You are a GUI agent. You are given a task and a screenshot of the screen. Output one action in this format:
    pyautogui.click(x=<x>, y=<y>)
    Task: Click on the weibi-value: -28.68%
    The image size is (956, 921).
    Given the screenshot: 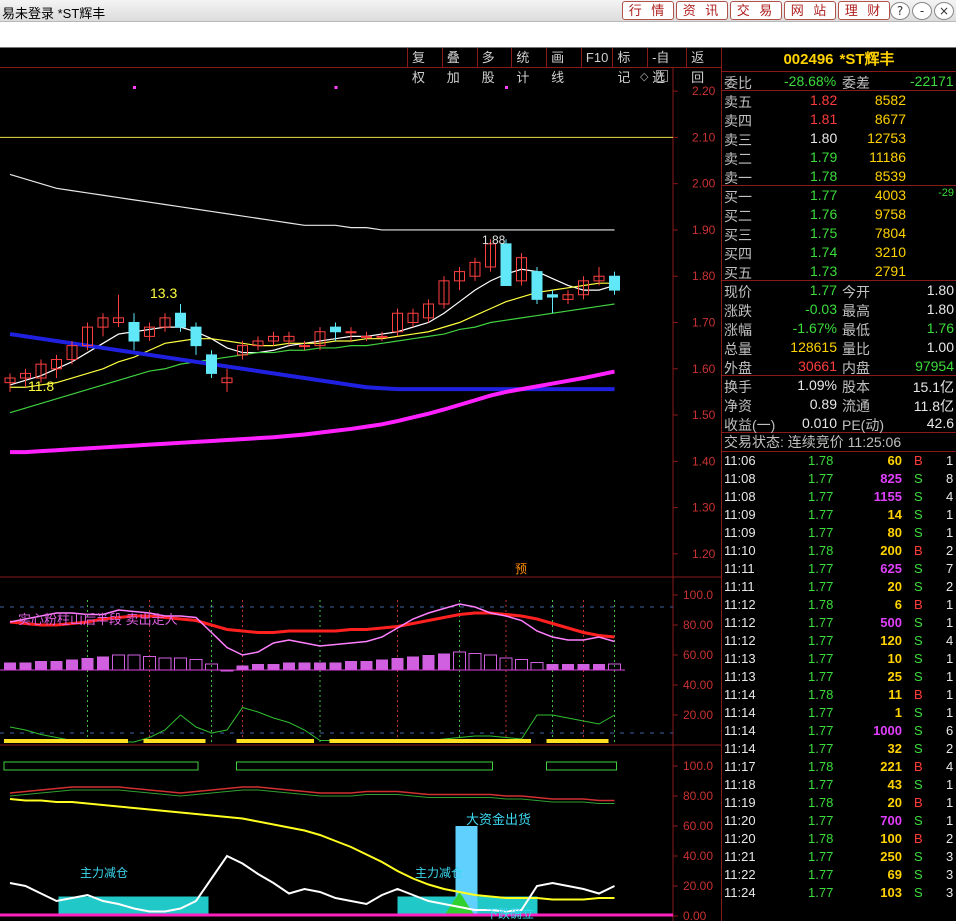 What is the action you would take?
    pyautogui.click(x=810, y=81)
    